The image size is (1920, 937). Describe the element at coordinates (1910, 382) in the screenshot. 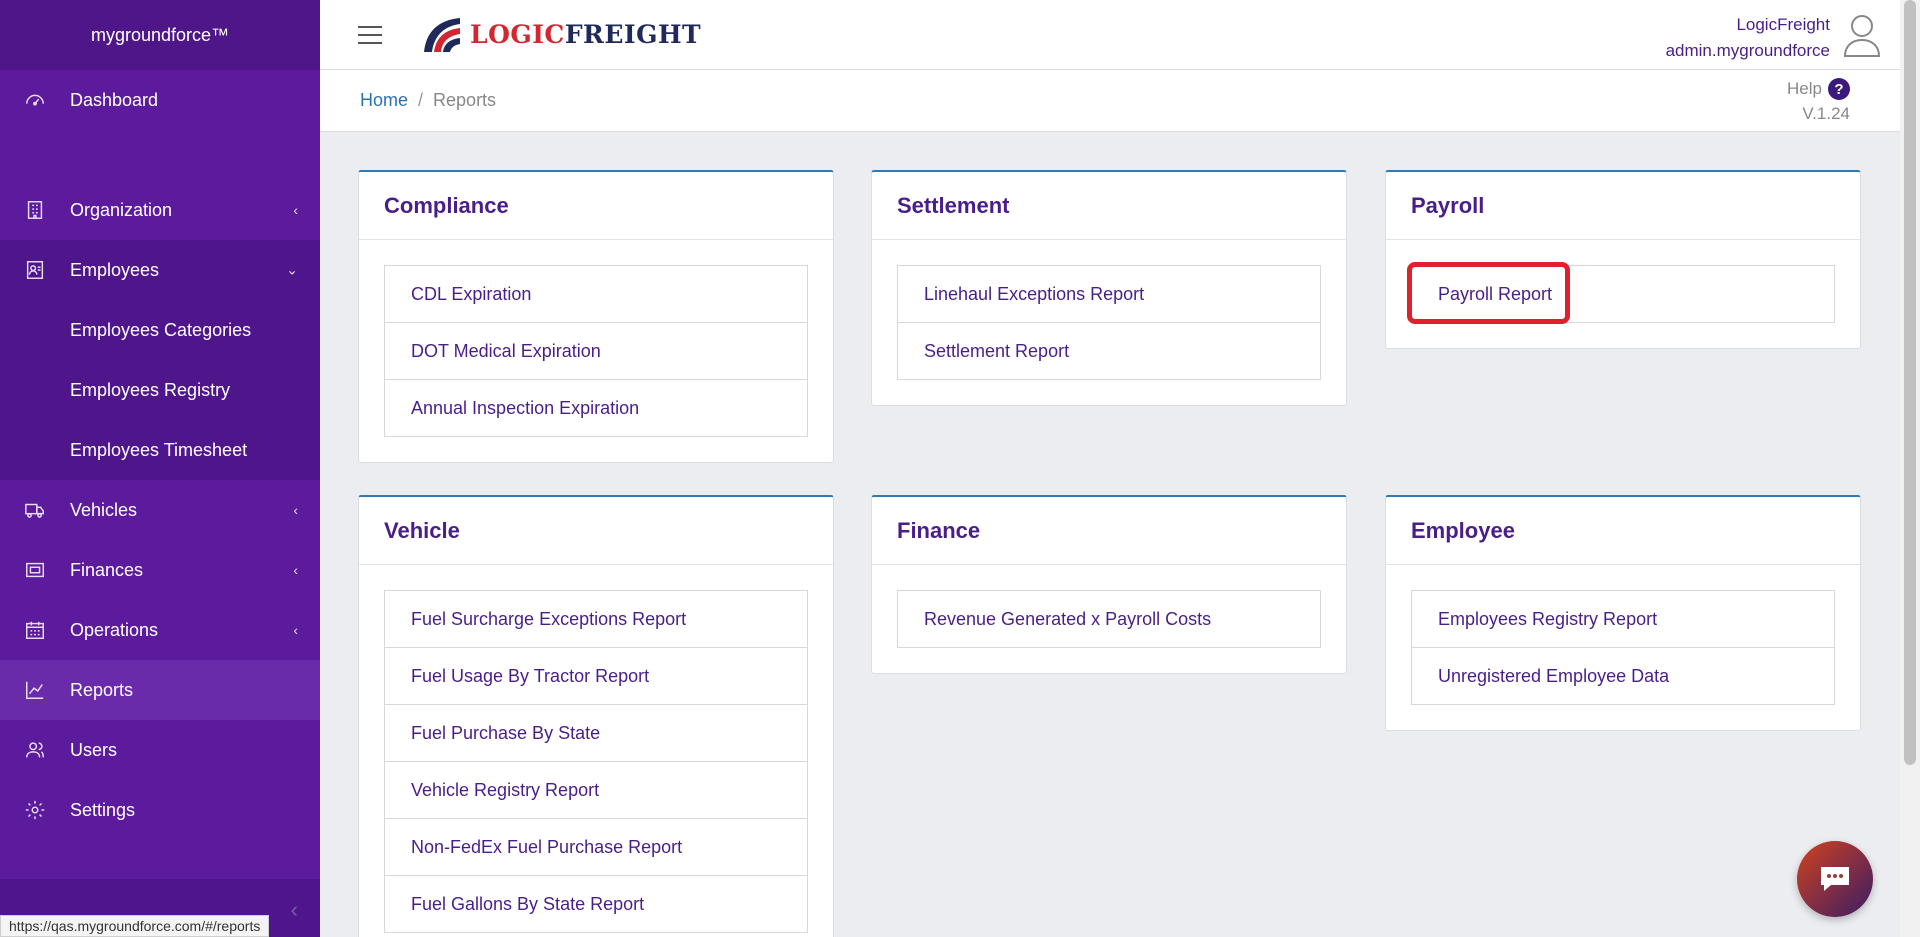

I see `scrollbar-thumb` at that location.